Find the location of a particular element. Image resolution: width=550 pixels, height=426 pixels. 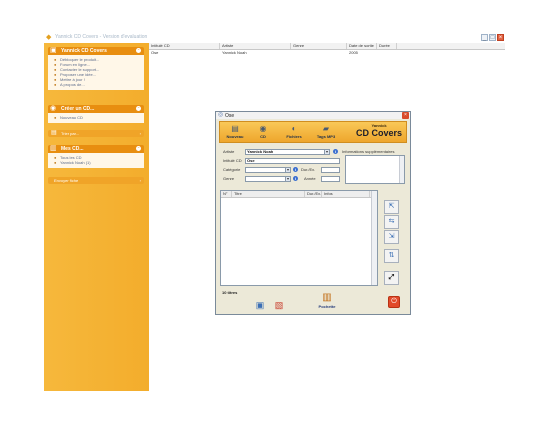

track-count: 10 titres is located at coordinates (230, 292).